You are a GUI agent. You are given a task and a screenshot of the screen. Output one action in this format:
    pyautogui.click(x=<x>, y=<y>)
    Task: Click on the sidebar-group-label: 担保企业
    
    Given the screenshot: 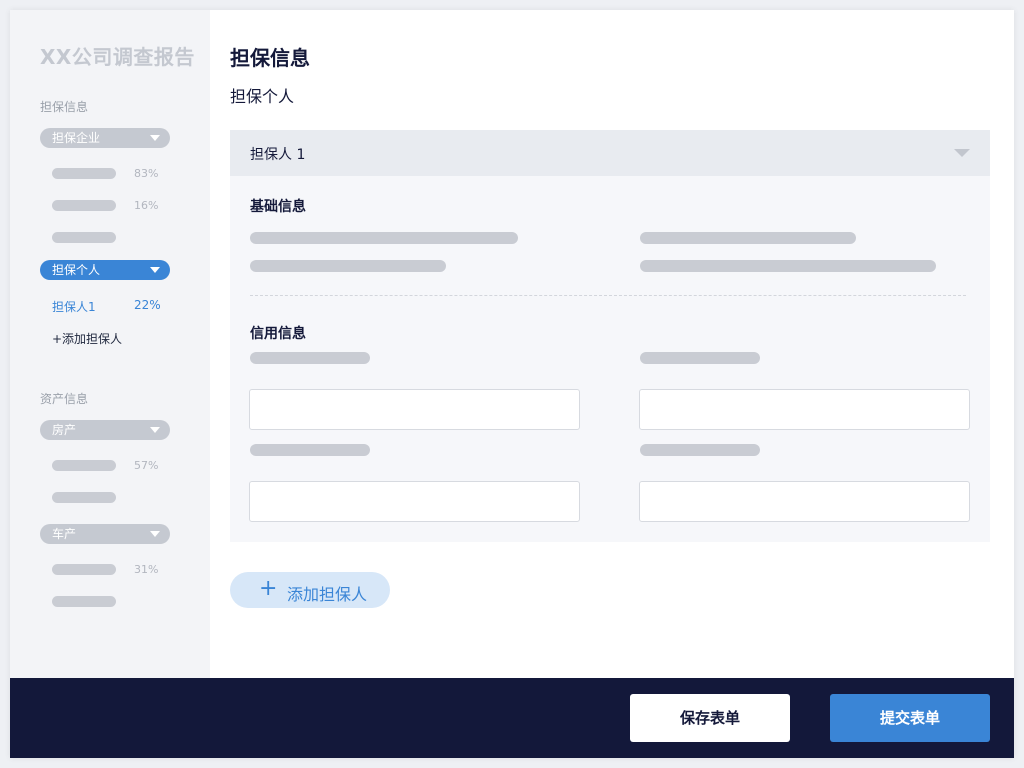 What is the action you would take?
    pyautogui.click(x=76, y=138)
    